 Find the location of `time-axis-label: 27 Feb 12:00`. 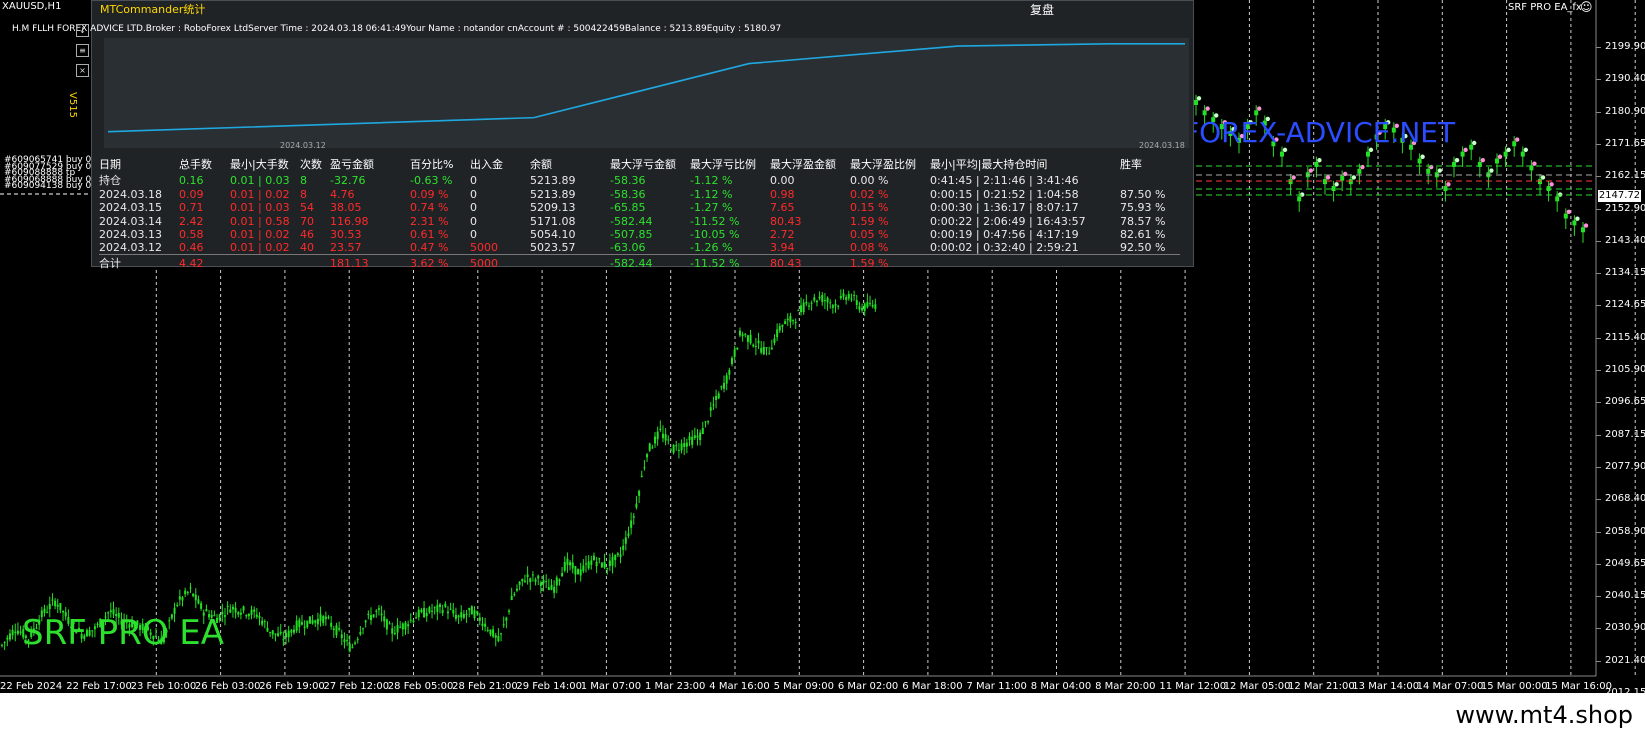

time-axis-label: 27 Feb 12:00 is located at coordinates (356, 686).